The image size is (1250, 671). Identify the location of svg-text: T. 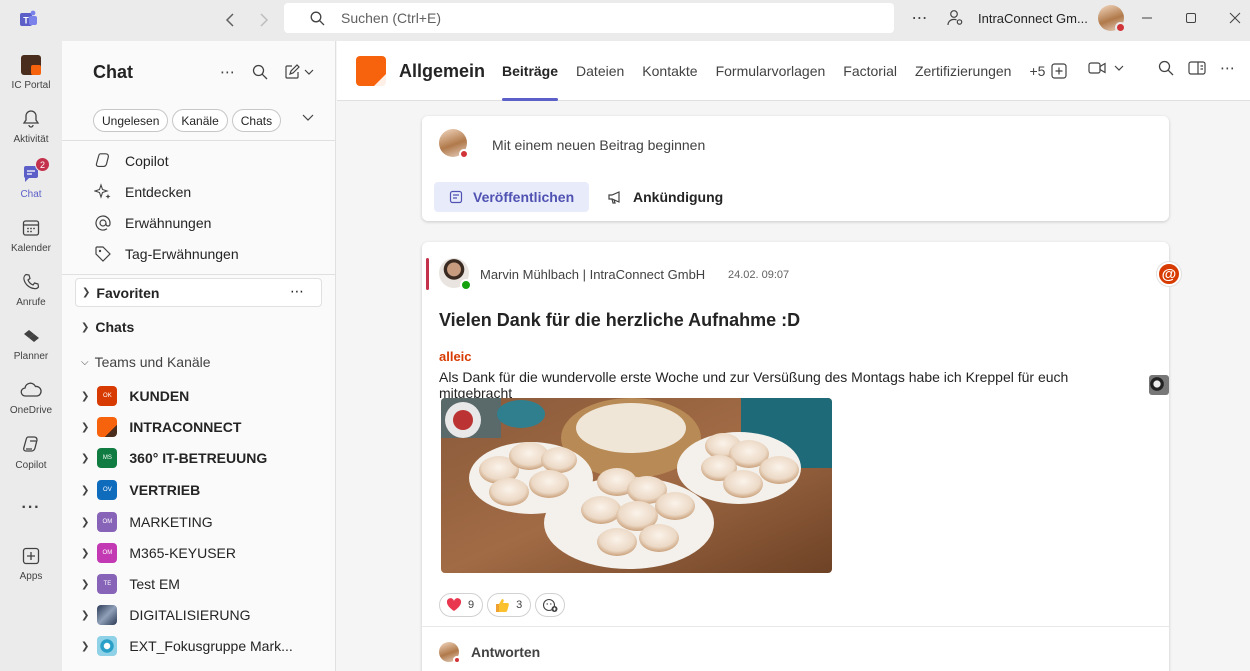
(26, 21).